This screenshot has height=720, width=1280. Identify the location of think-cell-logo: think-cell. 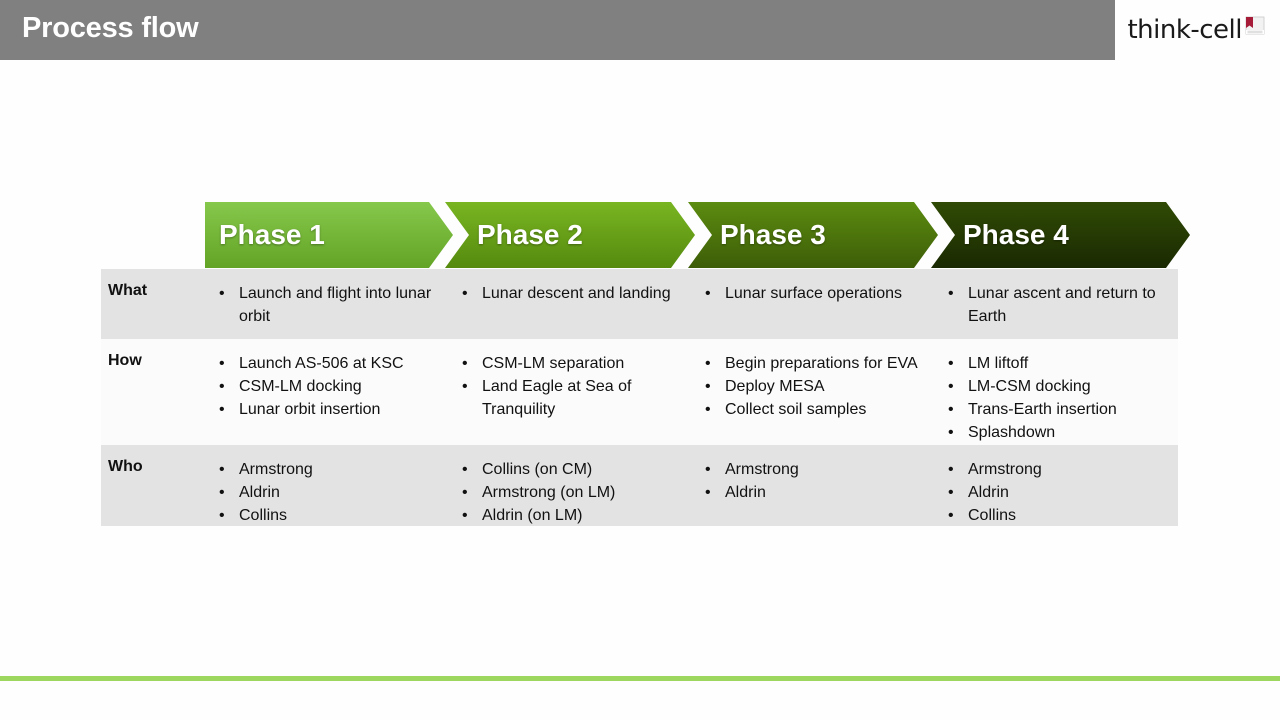
(1196, 30).